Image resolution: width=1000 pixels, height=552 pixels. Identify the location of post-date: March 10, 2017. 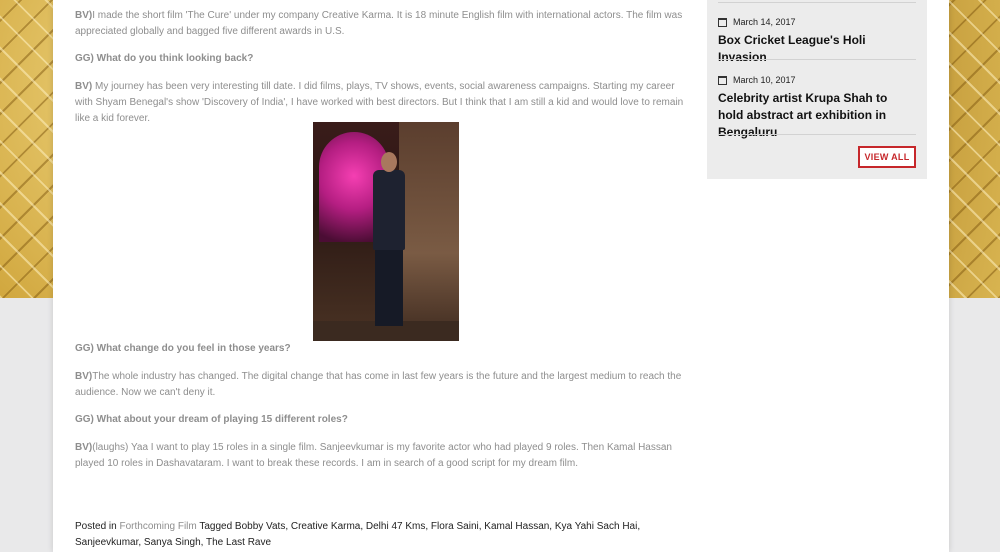
(817, 80).